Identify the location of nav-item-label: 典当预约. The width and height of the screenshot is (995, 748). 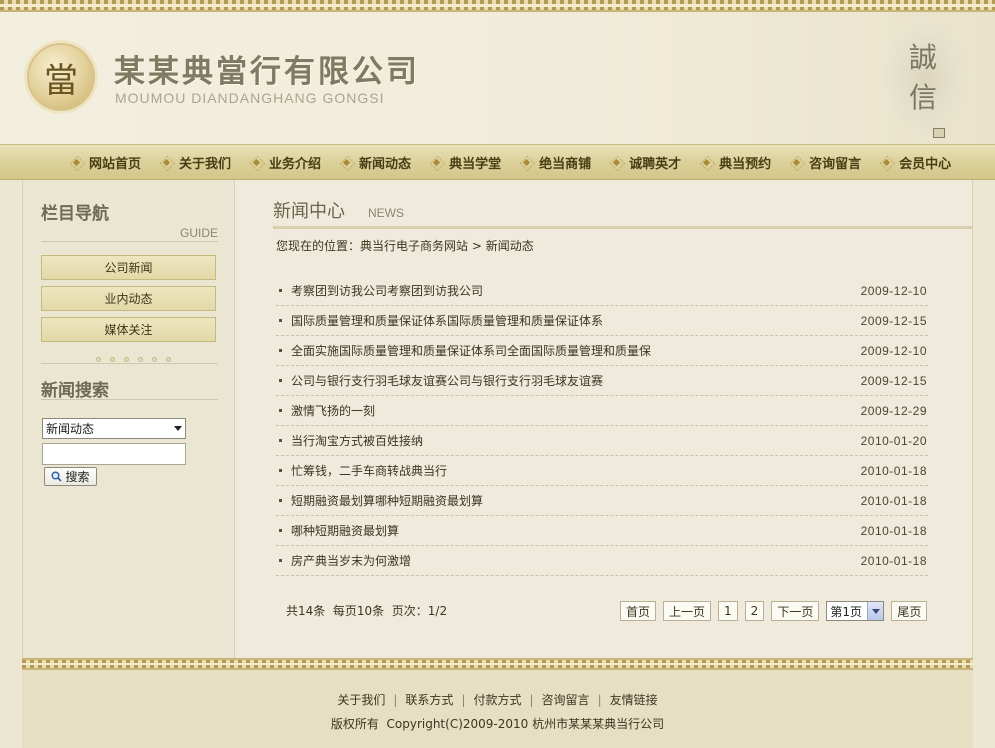
(745, 164).